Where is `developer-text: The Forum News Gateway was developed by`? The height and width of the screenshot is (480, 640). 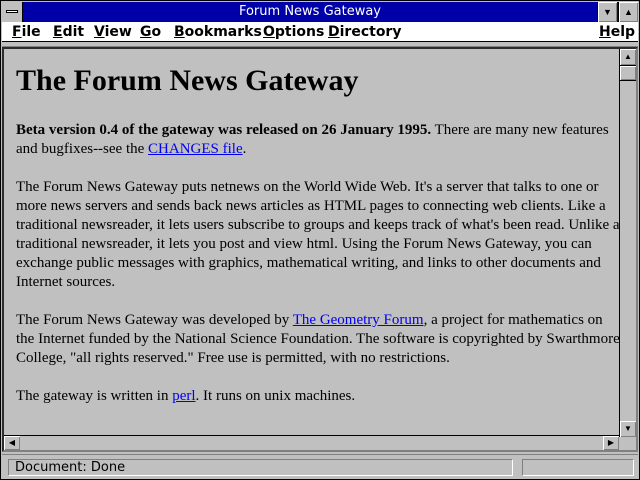
developer-text: The Forum News Gateway was developed by is located at coordinates (154, 320).